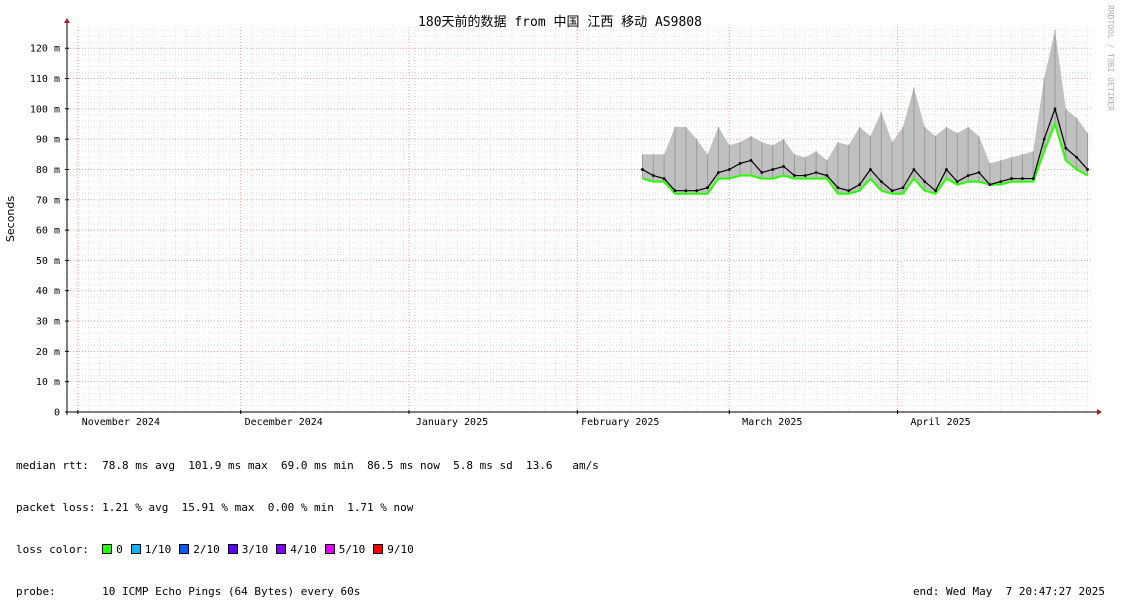  Describe the element at coordinates (380, 507) in the screenshot. I see `packet-loss-now: 1.71 % now` at that location.